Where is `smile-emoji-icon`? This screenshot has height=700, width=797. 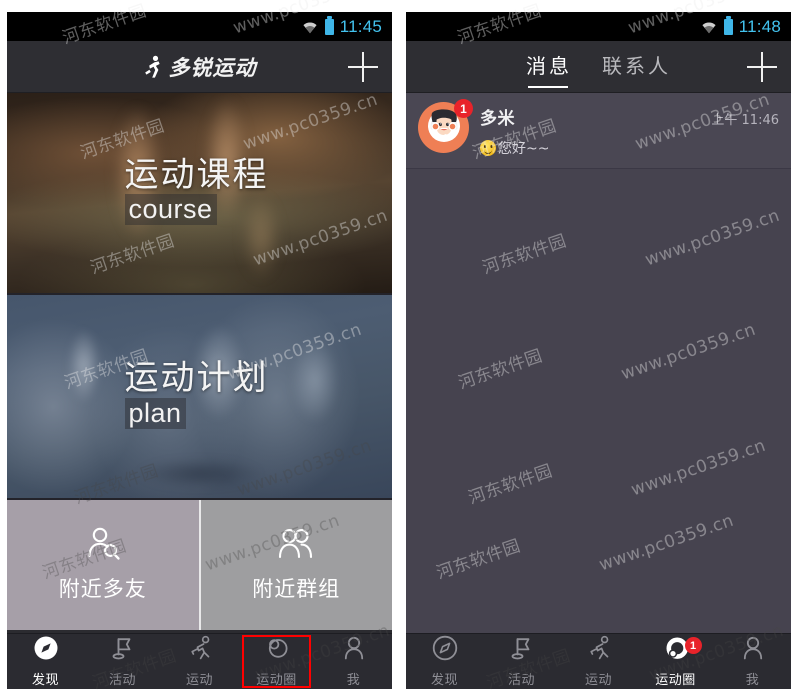 smile-emoji-icon is located at coordinates (488, 148).